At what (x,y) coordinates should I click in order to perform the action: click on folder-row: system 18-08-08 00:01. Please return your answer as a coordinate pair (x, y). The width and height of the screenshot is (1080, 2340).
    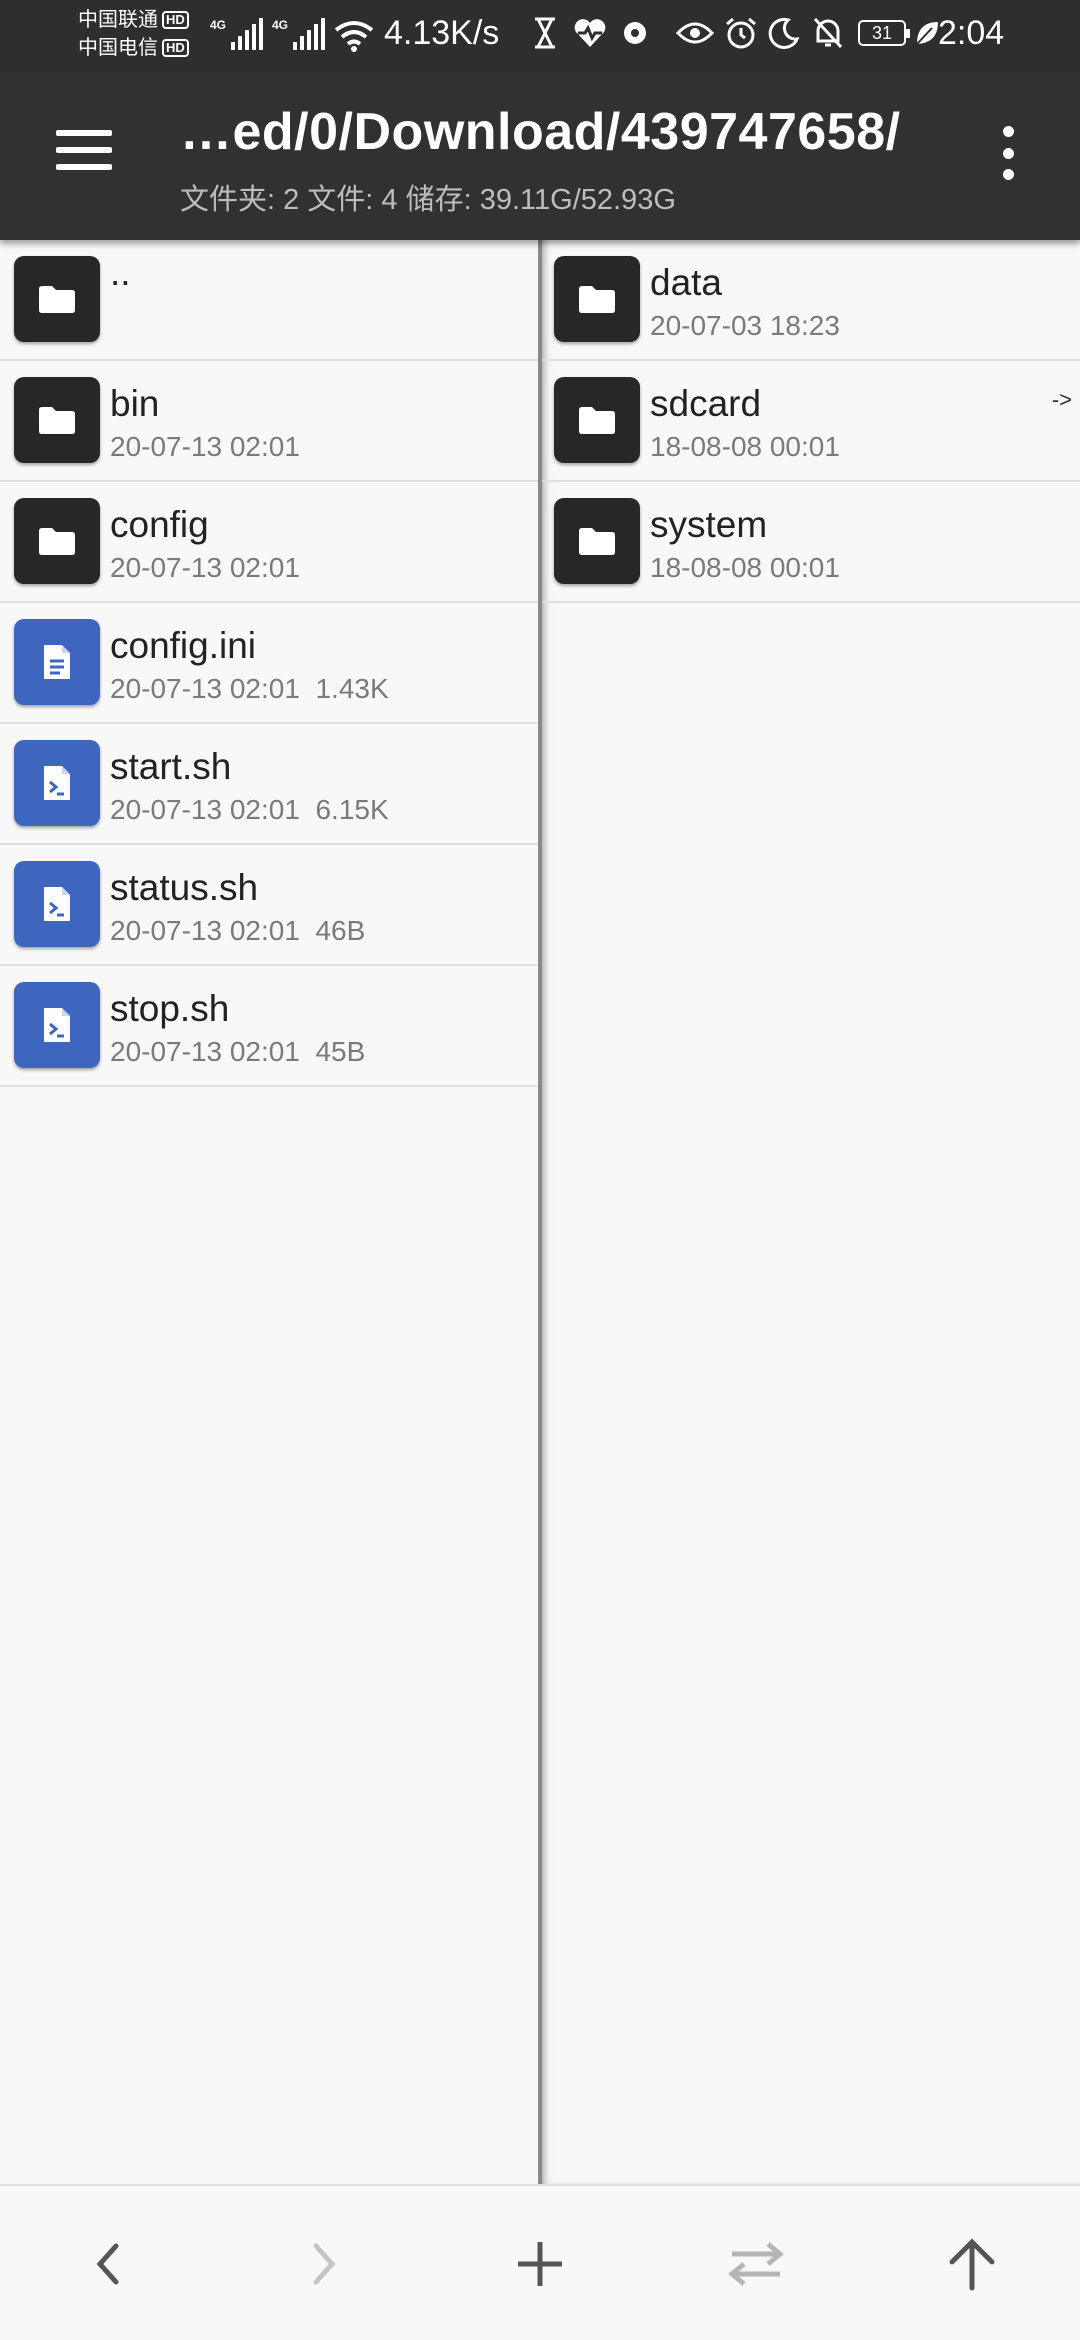
    Looking at the image, I should click on (810, 542).